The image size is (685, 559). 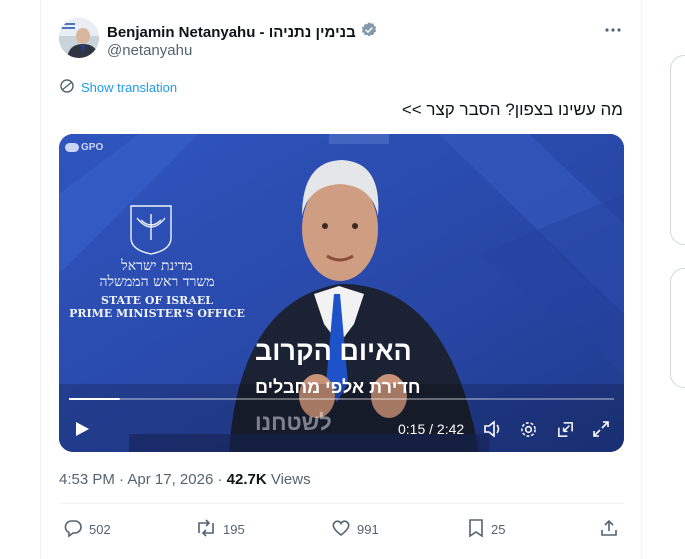 What do you see at coordinates (293, 422) in the screenshot?
I see `caption-third: לשטחנו` at bounding box center [293, 422].